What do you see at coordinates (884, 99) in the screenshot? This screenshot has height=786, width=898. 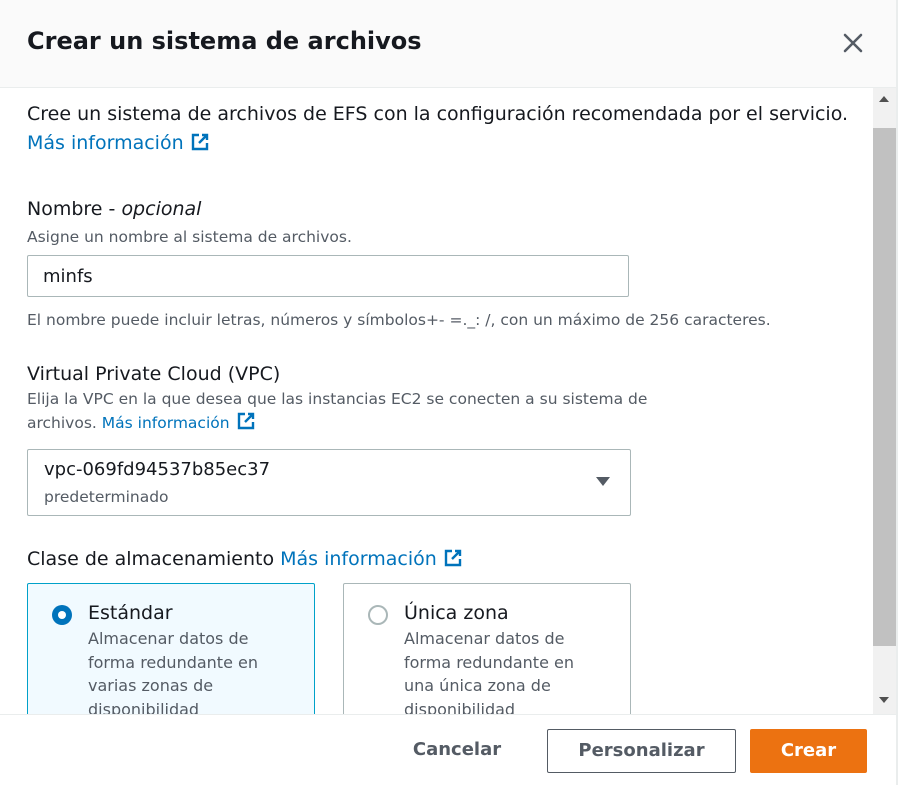 I see `scroll-up-arrow-icon` at bounding box center [884, 99].